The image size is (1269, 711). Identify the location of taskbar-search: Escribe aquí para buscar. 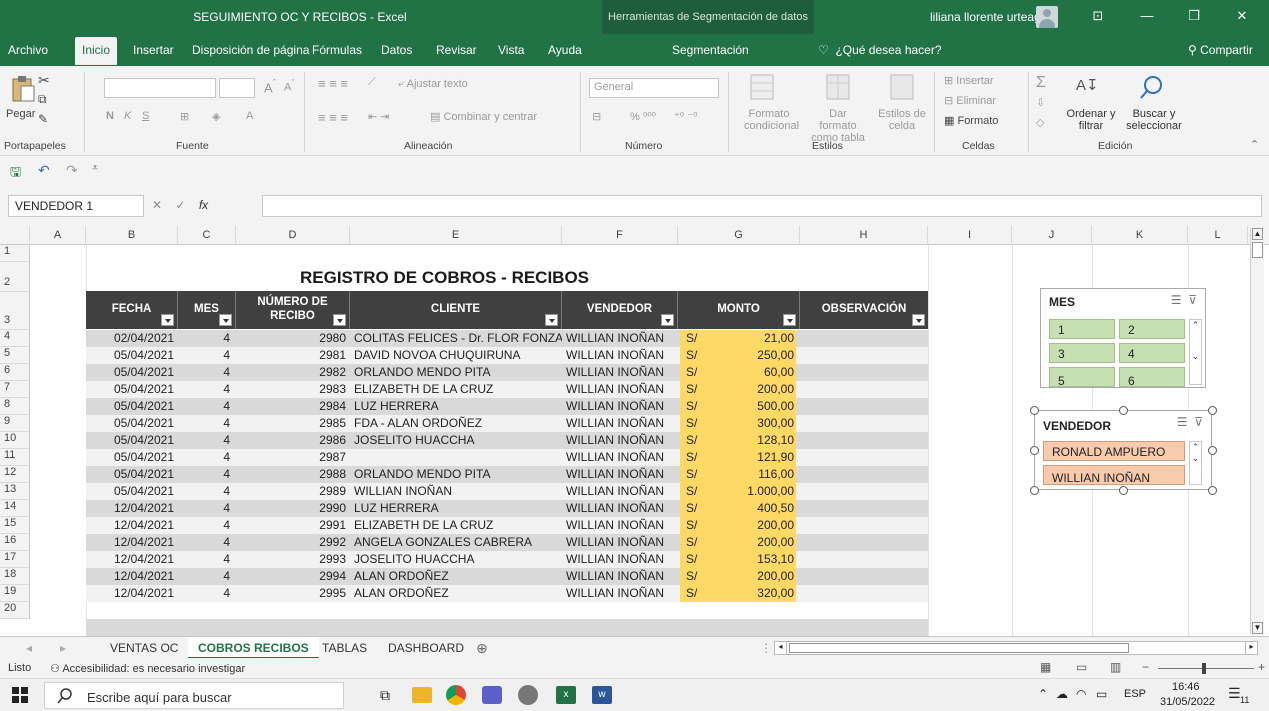
(194, 695).